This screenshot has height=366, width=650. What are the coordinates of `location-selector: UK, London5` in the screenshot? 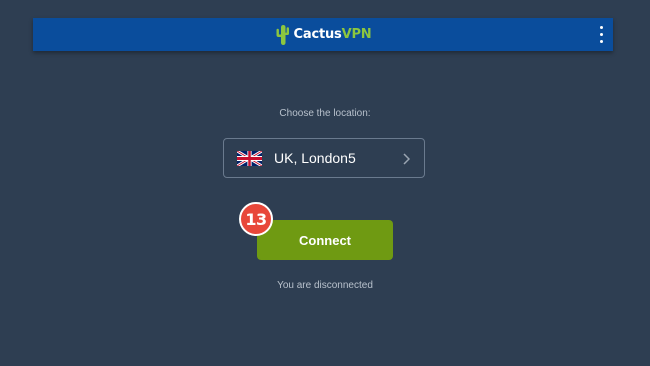 It's located at (324, 158).